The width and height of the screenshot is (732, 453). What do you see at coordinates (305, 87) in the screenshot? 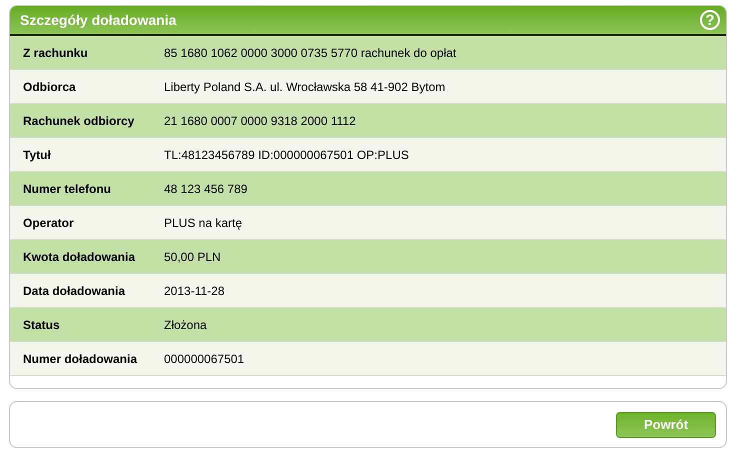
I see `field-value: Liberty Poland S.A. ul. Wrocławska 58 41-902 Bytom` at bounding box center [305, 87].